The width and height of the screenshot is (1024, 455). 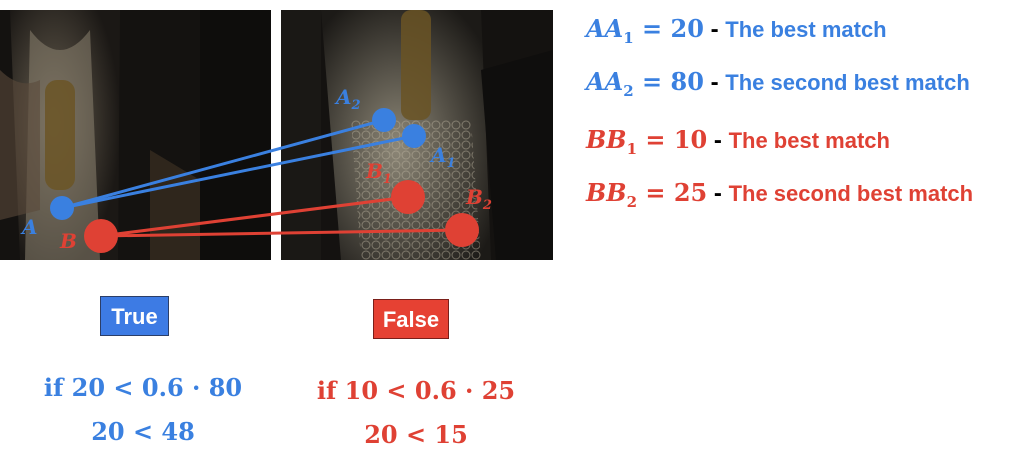 I want to click on keypoint-b2, so click(x=462, y=230).